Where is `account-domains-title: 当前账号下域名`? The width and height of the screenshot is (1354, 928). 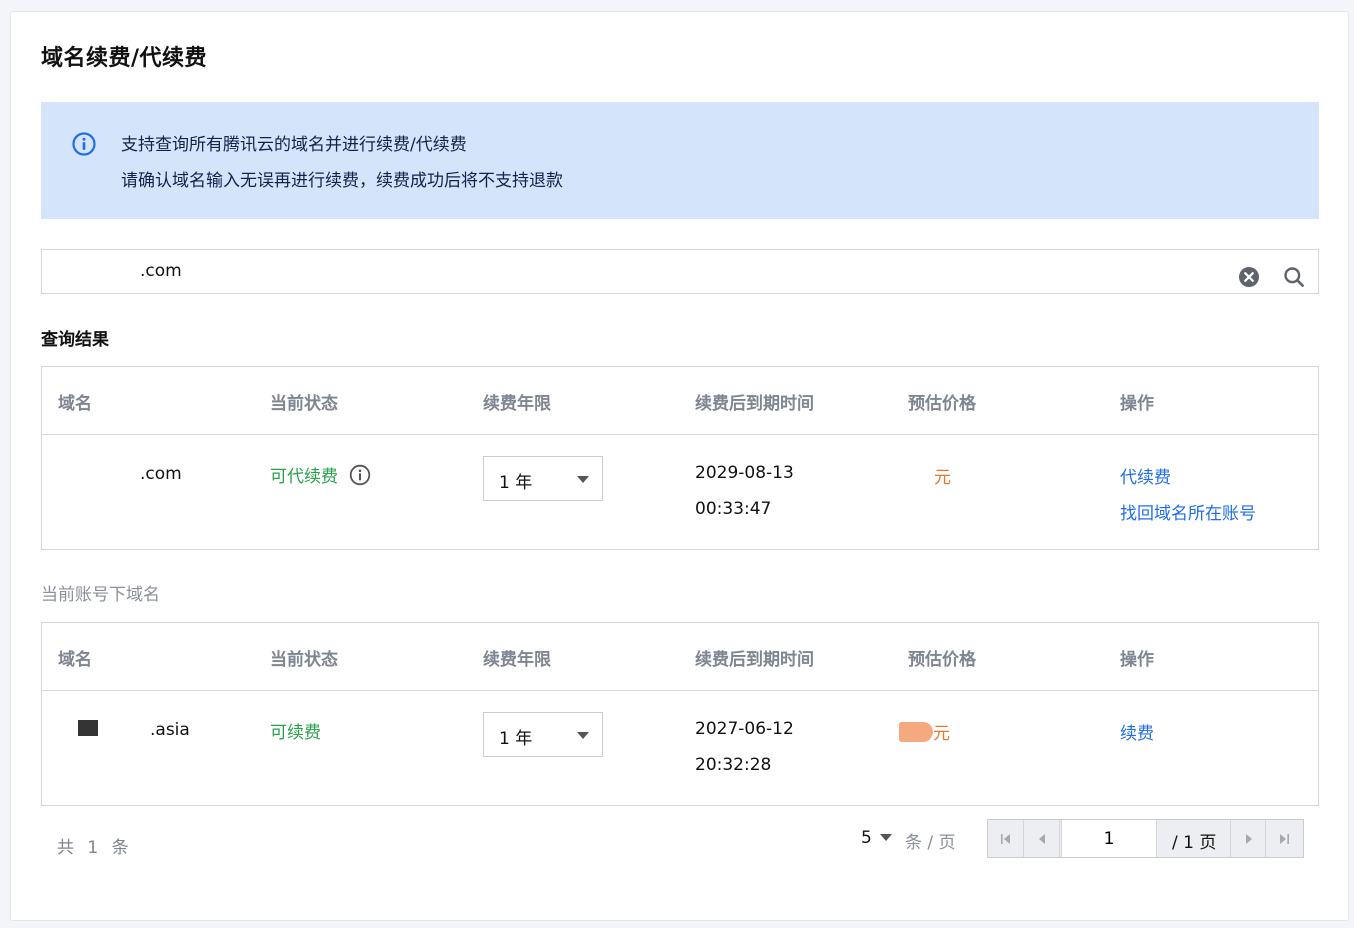
account-domains-title: 当前账号下域名 is located at coordinates (100, 595).